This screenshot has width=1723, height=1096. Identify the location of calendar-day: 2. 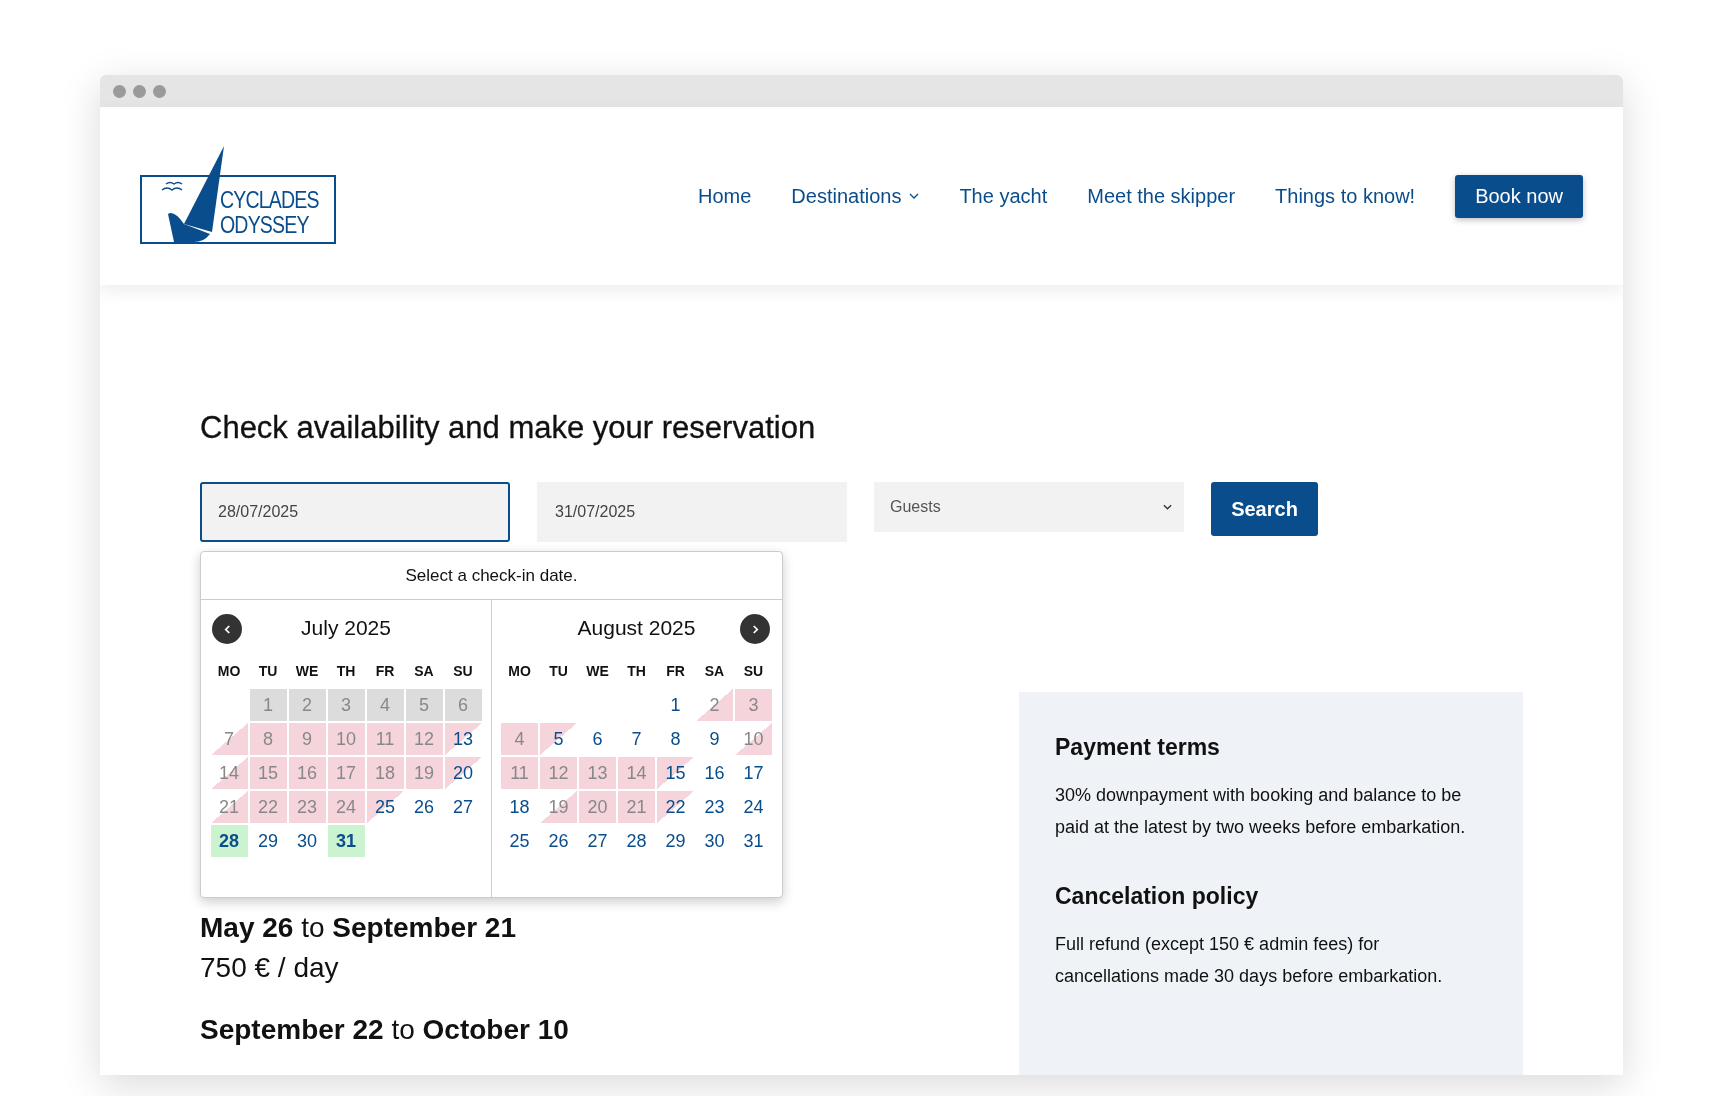
(714, 705).